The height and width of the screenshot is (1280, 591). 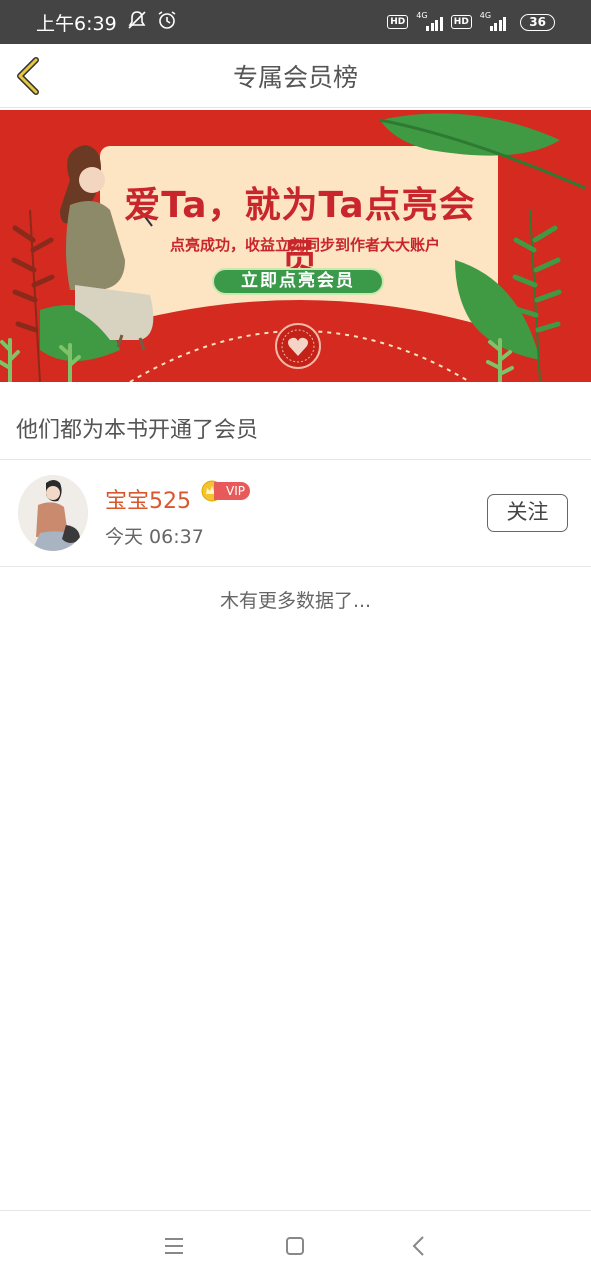 What do you see at coordinates (298, 281) in the screenshot?
I see `light-up-member-button: 立即点亮会员` at bounding box center [298, 281].